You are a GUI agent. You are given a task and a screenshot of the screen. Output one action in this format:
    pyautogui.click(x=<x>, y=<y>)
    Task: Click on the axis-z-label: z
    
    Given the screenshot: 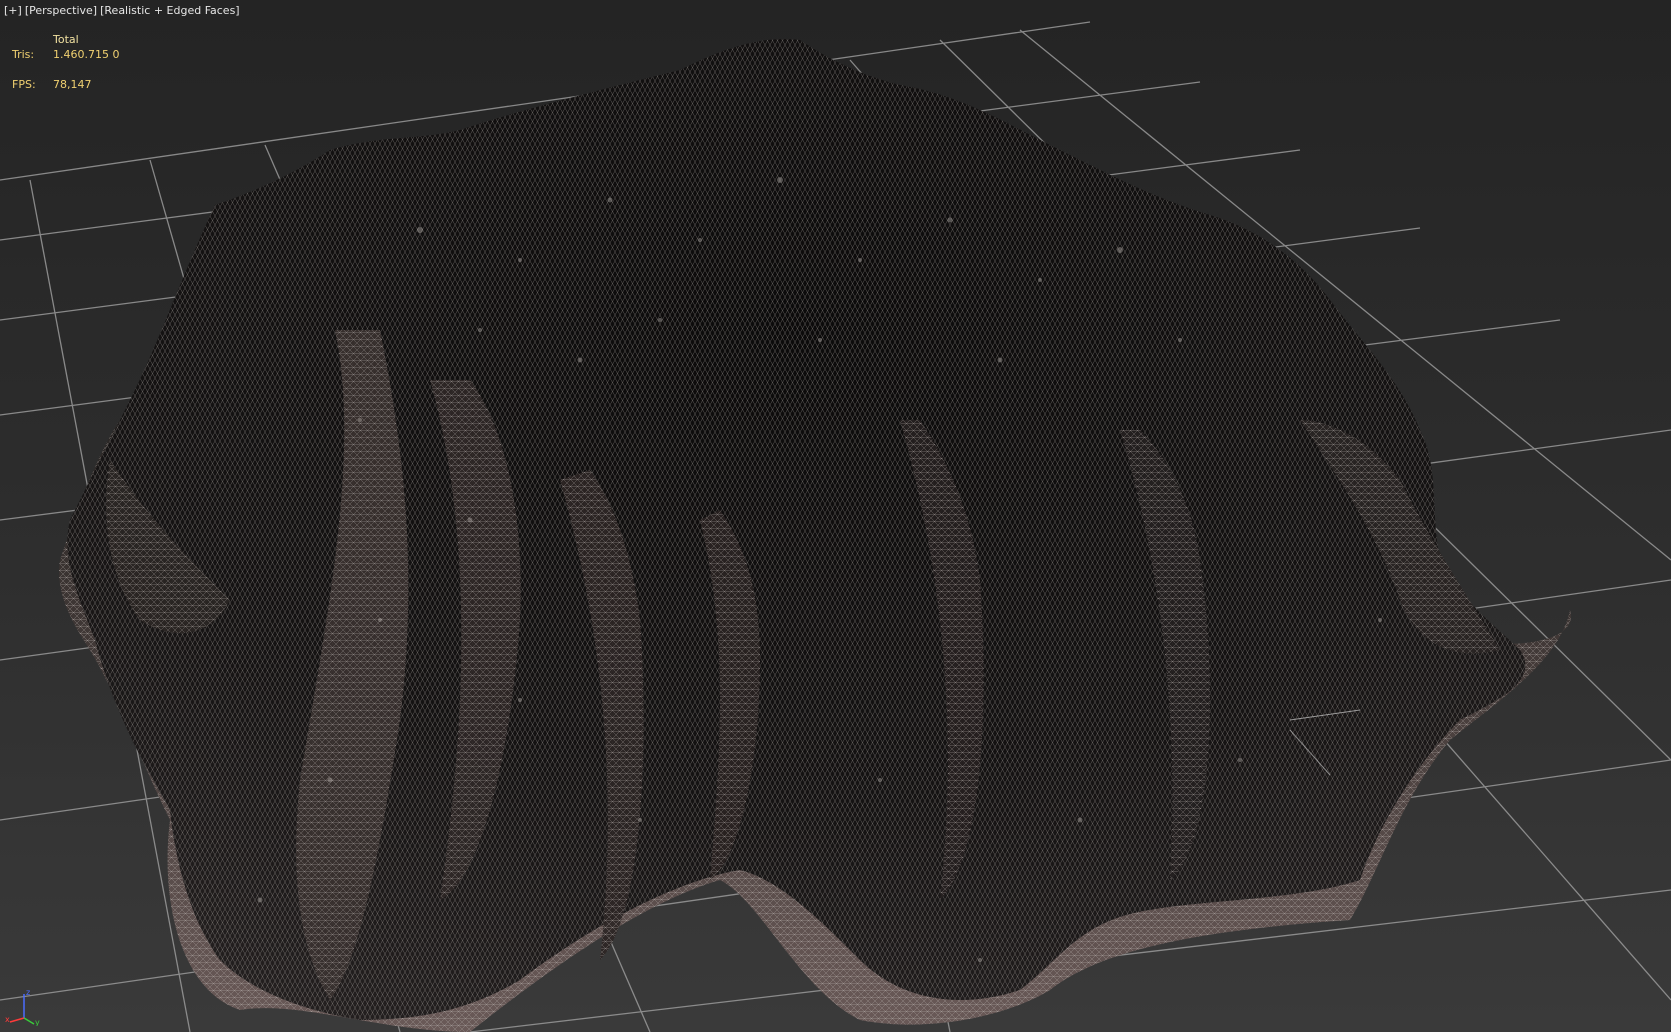 What is the action you would take?
    pyautogui.click(x=28, y=992)
    